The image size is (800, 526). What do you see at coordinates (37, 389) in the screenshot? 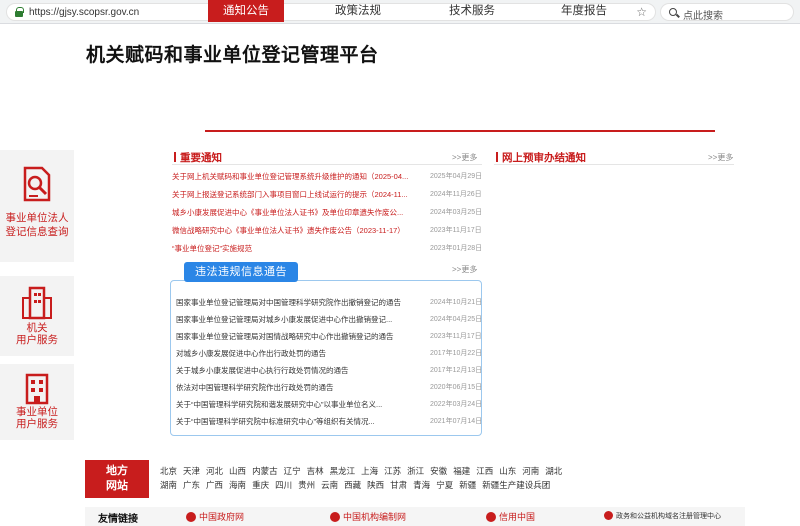
I see `office-building-icon` at bounding box center [37, 389].